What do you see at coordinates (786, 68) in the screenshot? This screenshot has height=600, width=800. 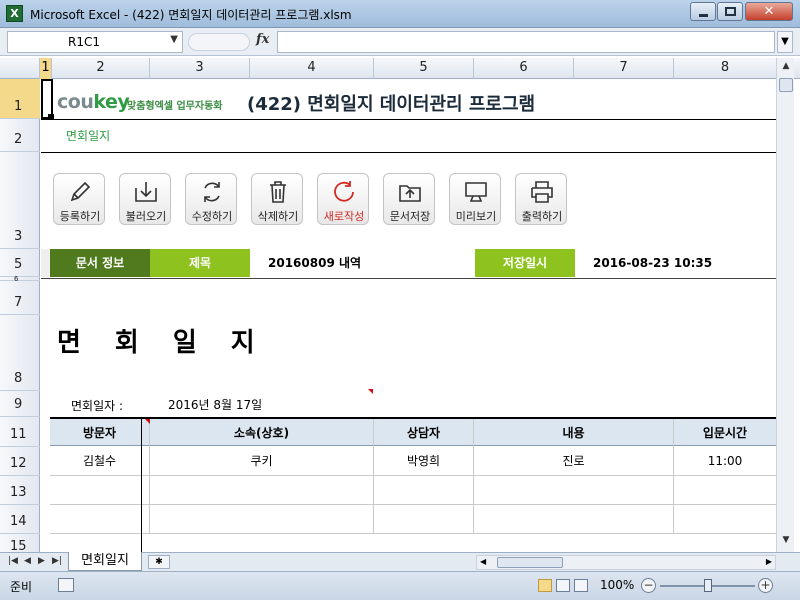 I see `scroll-up-icon: ▲` at bounding box center [786, 68].